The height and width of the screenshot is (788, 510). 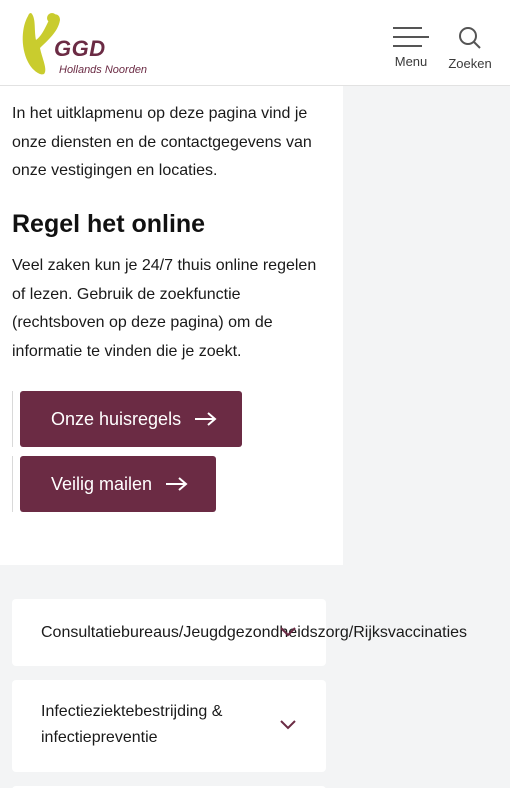 I want to click on house-rules-button: Onze huisregels, so click(x=131, y=419).